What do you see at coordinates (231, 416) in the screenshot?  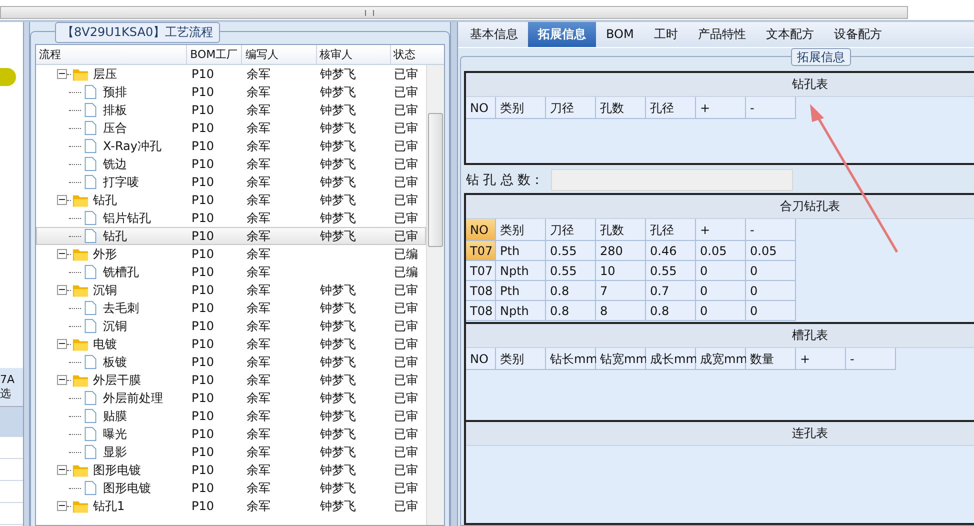 I see `tree-row: 贴膜 P10 余军 钟梦飞 已审` at bounding box center [231, 416].